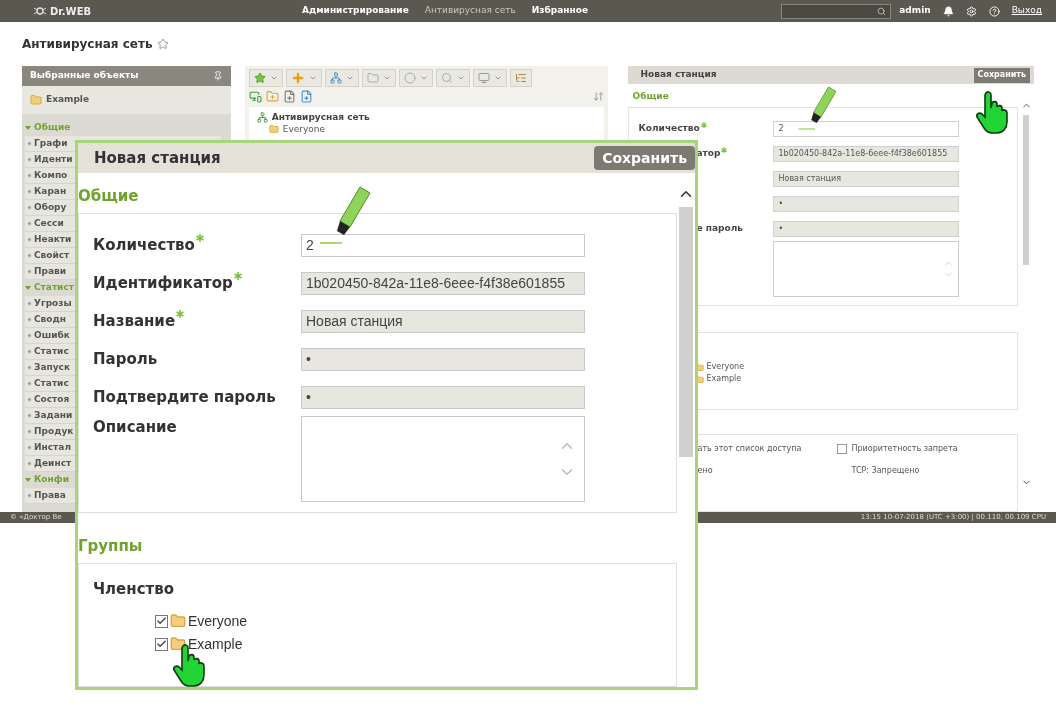  Describe the element at coordinates (197, 283) in the screenshot. I see `field-label: Идентификатор` at that location.